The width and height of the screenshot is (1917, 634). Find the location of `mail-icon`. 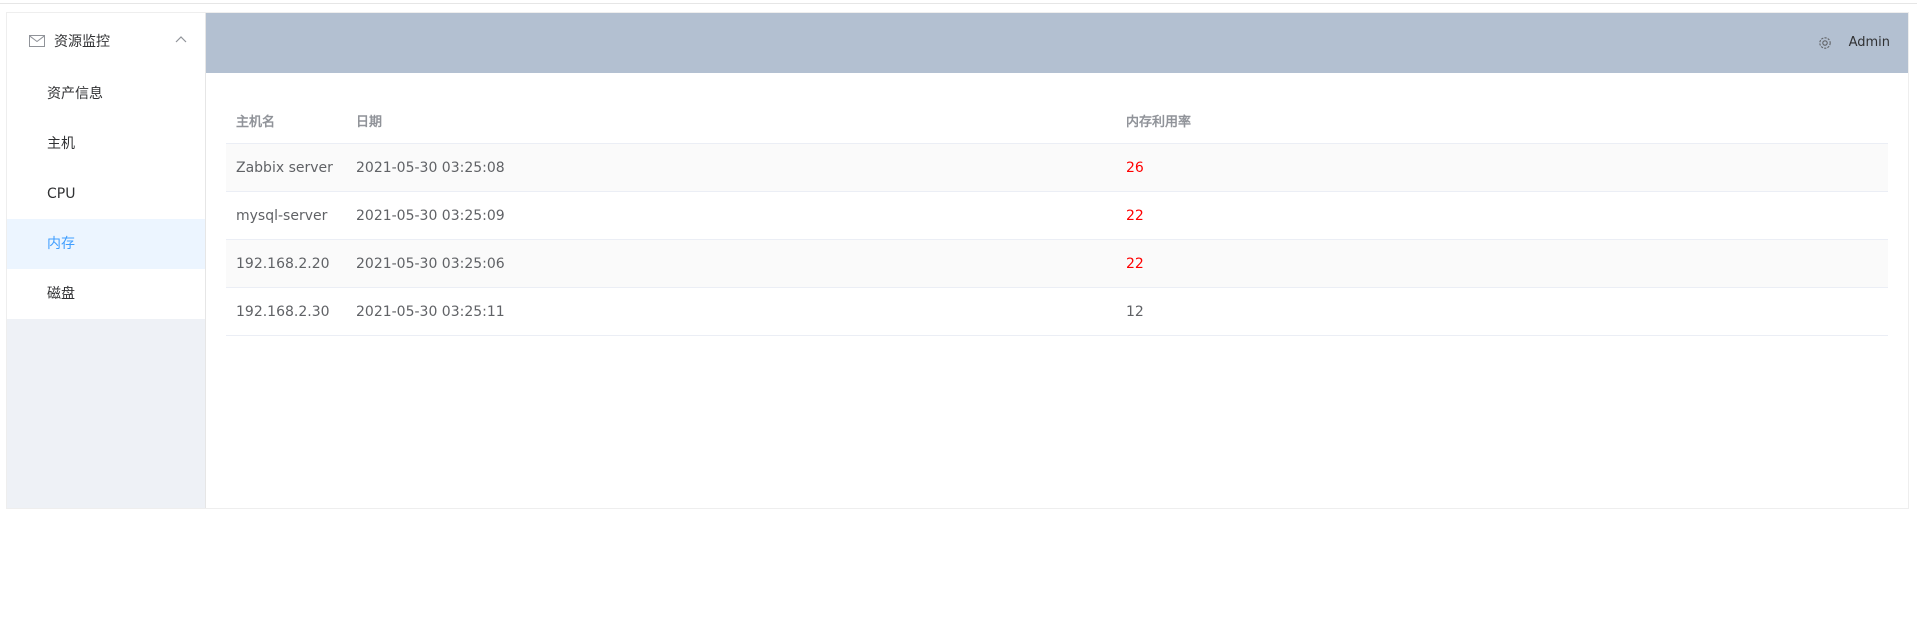

mail-icon is located at coordinates (37, 41).